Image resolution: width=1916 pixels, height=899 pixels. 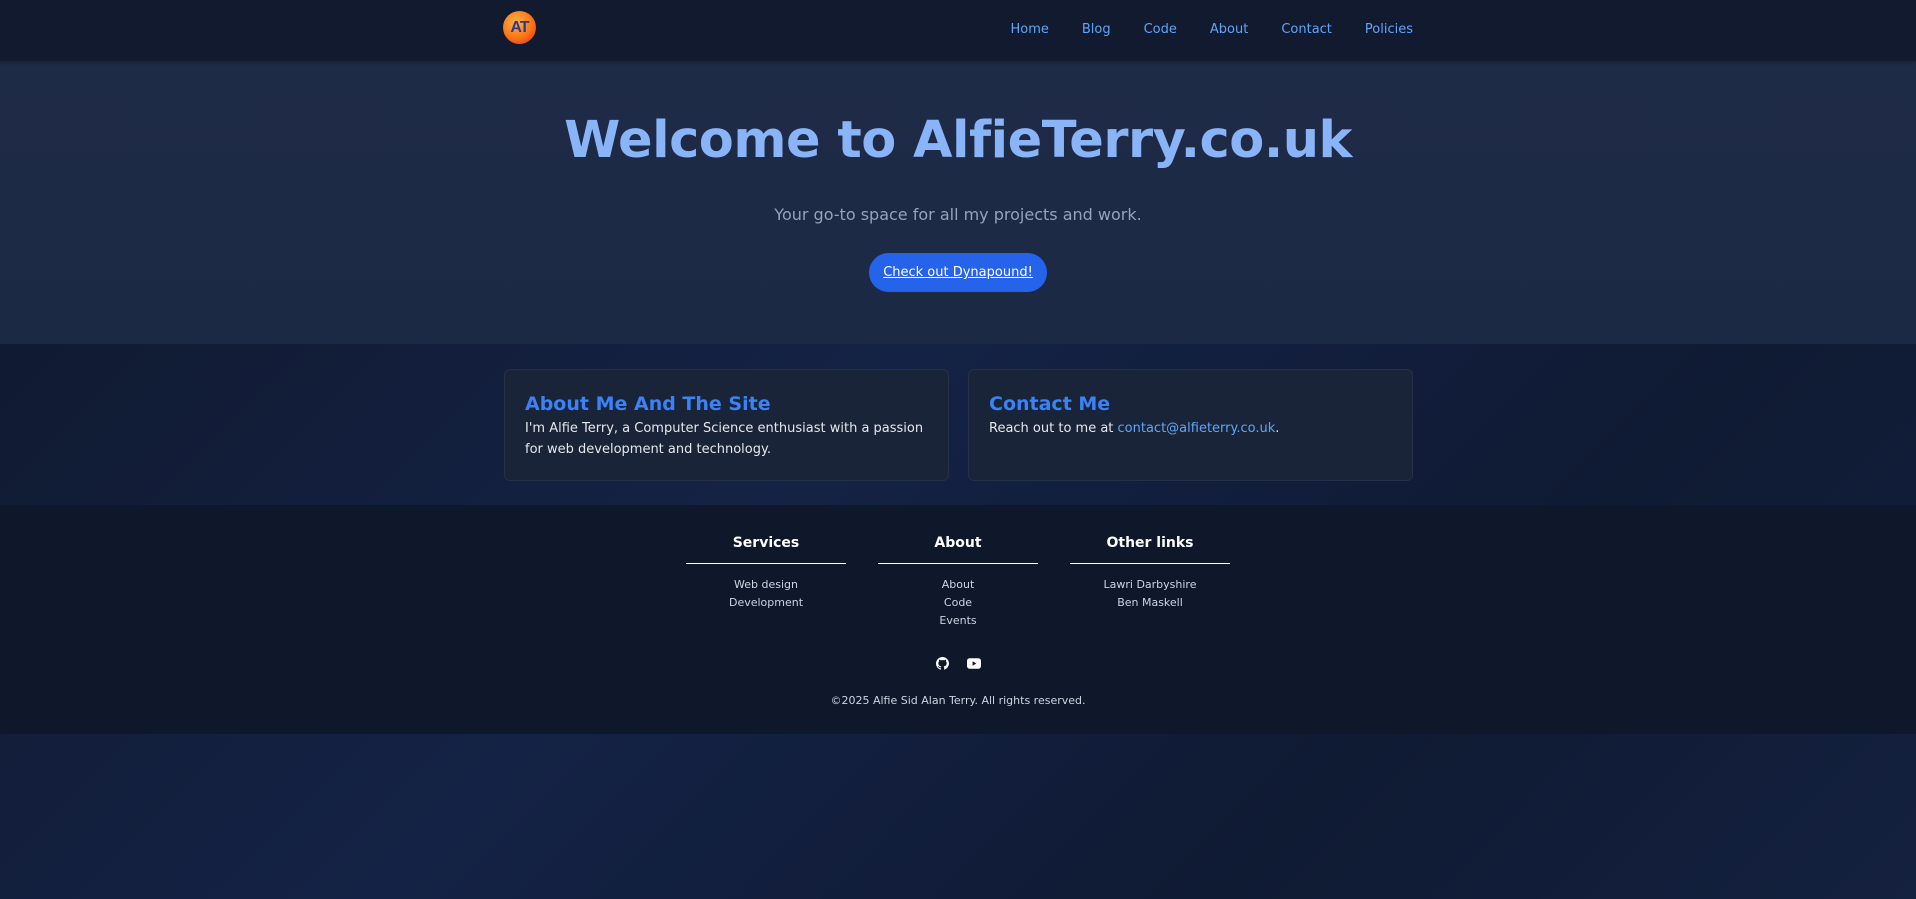 I want to click on footer-column-other-links: Other links Lawri Darbyshire Ben Maskell, so click(x=1150, y=573).